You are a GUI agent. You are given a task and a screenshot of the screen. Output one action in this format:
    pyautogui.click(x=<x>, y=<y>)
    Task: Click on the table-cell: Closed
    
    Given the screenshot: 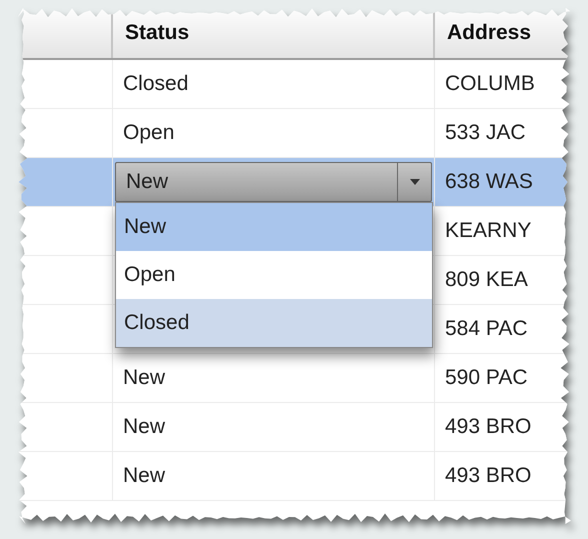 What is the action you would take?
    pyautogui.click(x=274, y=84)
    